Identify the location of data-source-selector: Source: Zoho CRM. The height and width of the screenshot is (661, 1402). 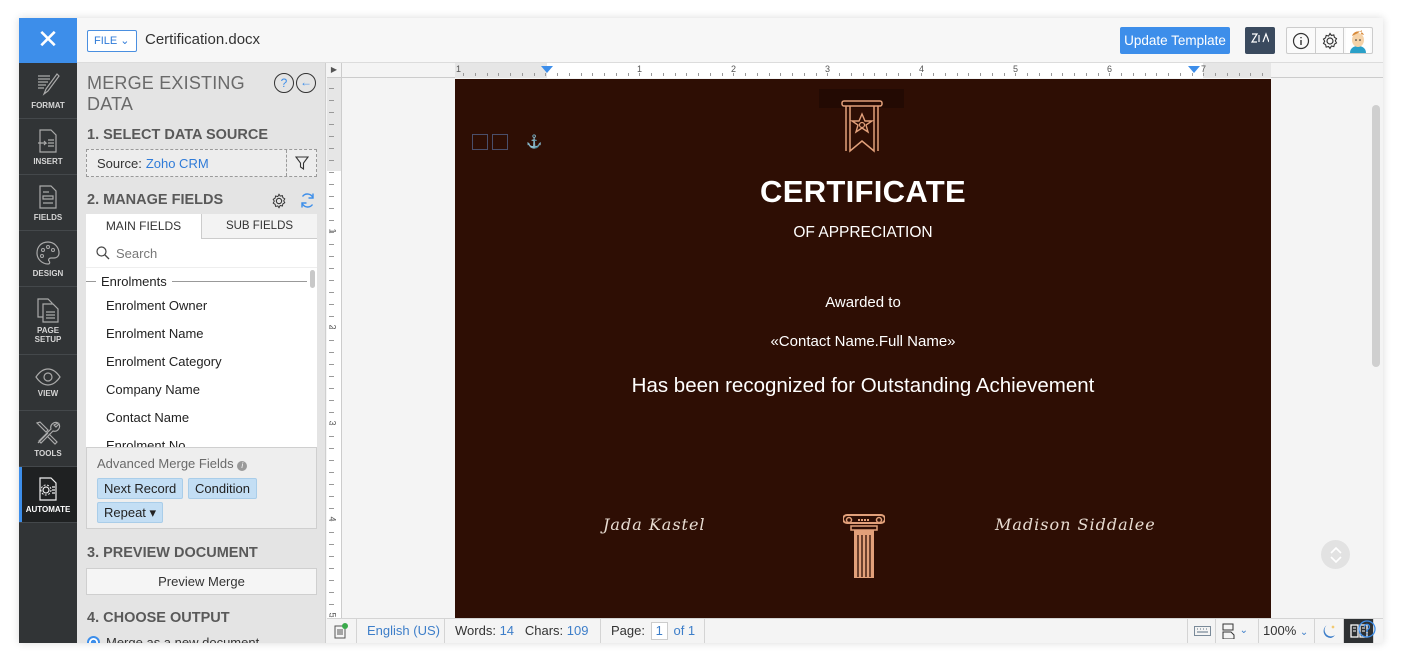
(201, 163).